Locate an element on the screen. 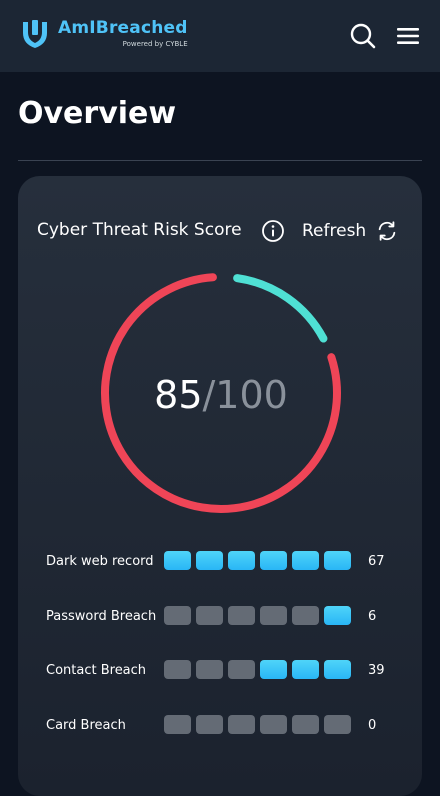 The width and height of the screenshot is (440, 796). score-value: 85 is located at coordinates (178, 395).